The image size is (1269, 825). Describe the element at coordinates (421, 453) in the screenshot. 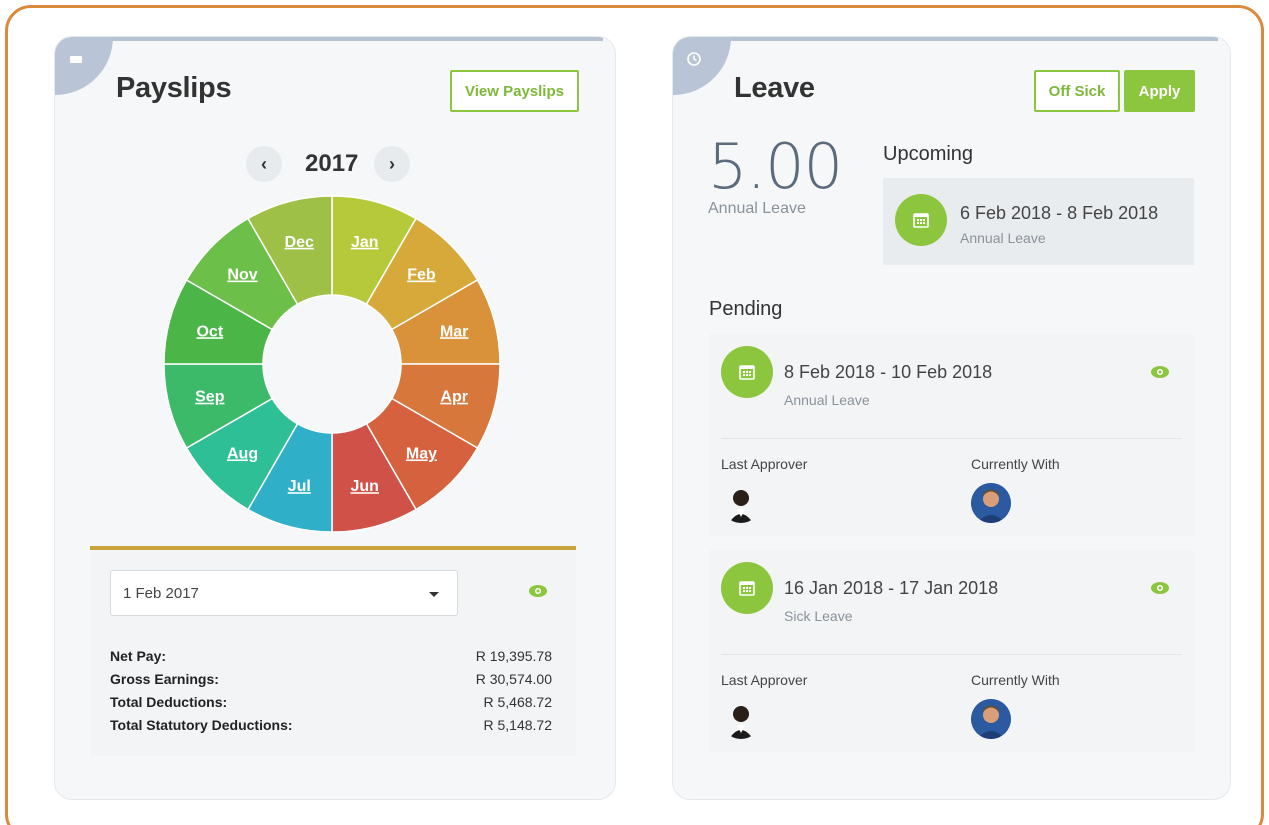

I see `month-label-may: May` at that location.